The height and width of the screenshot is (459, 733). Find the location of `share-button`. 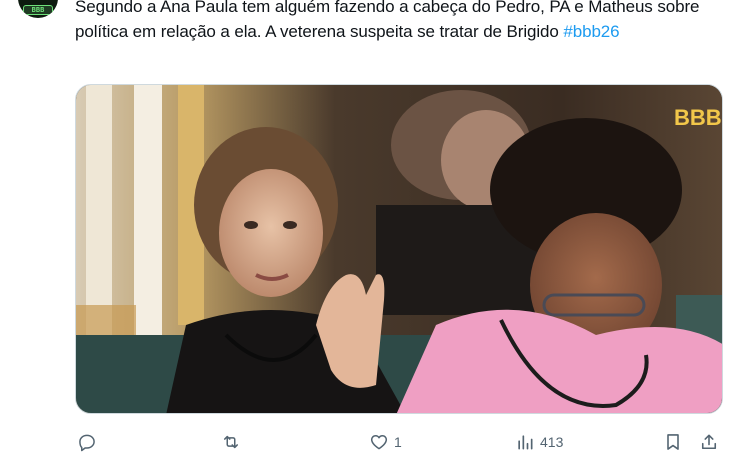

share-button is located at coordinates (709, 442).